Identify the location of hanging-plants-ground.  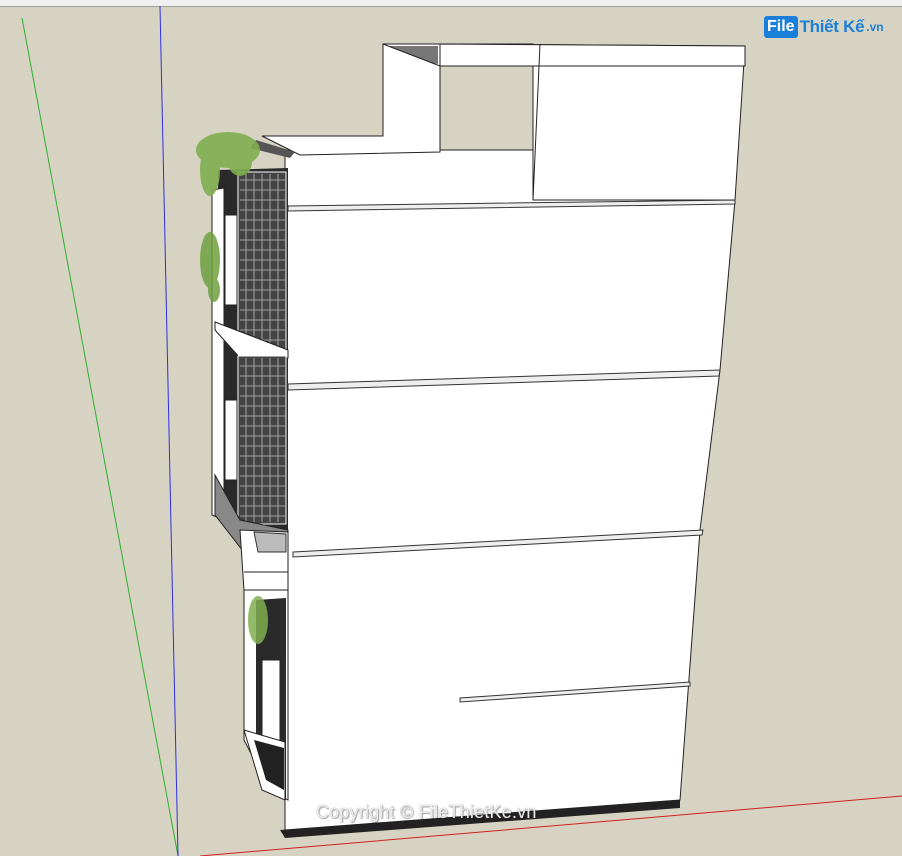
(258, 620).